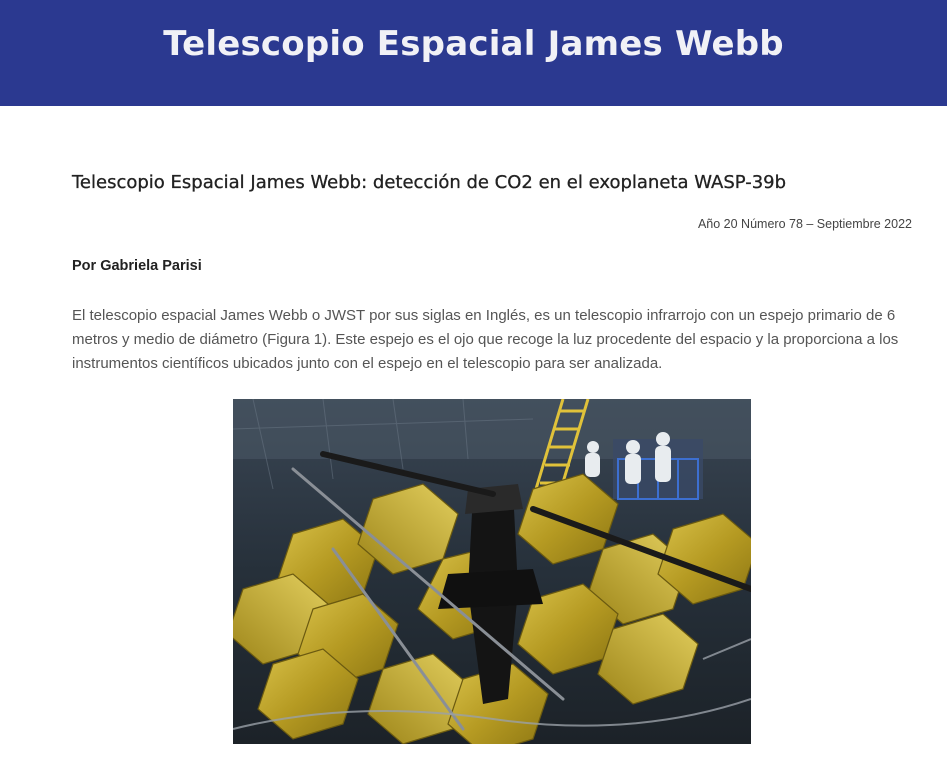  Describe the element at coordinates (137, 266) in the screenshot. I see `article-author: Por Gabriela Parisi` at that location.